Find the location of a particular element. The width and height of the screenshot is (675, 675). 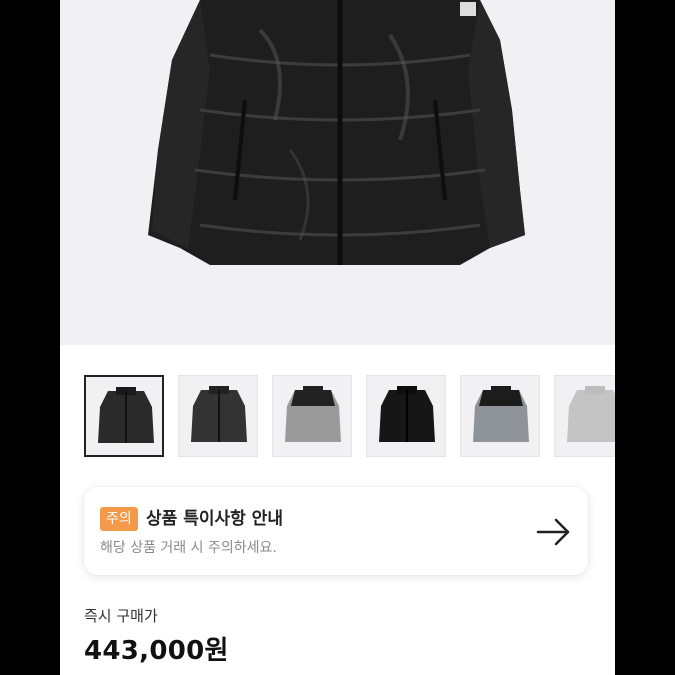

caution-badge: 주의 is located at coordinates (119, 519).